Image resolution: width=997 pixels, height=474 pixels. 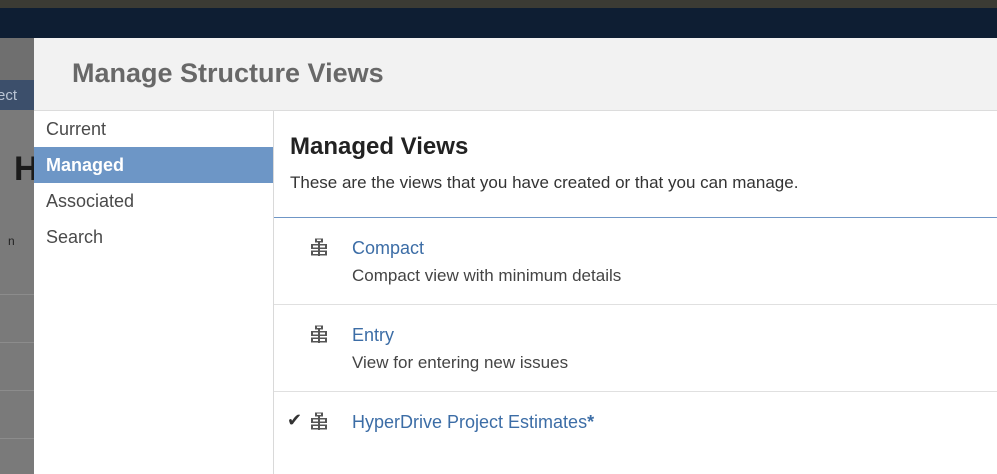 I want to click on sidebar-item-associated: Associated, so click(x=153, y=201).